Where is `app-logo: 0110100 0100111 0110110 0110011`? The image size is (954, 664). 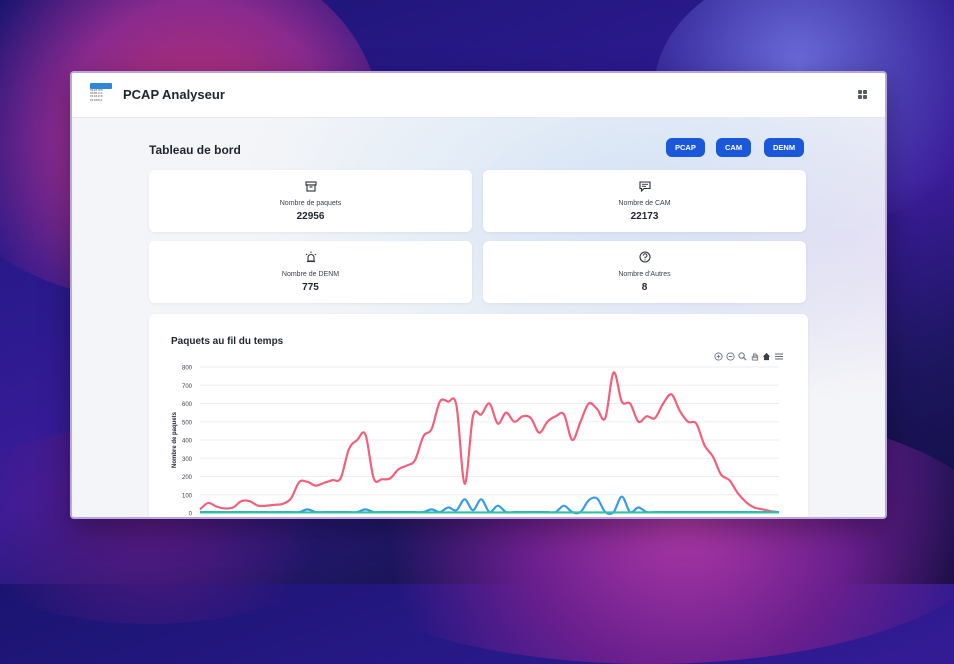
app-logo: 0110100 0100111 0110110 0110011 is located at coordinates (101, 94).